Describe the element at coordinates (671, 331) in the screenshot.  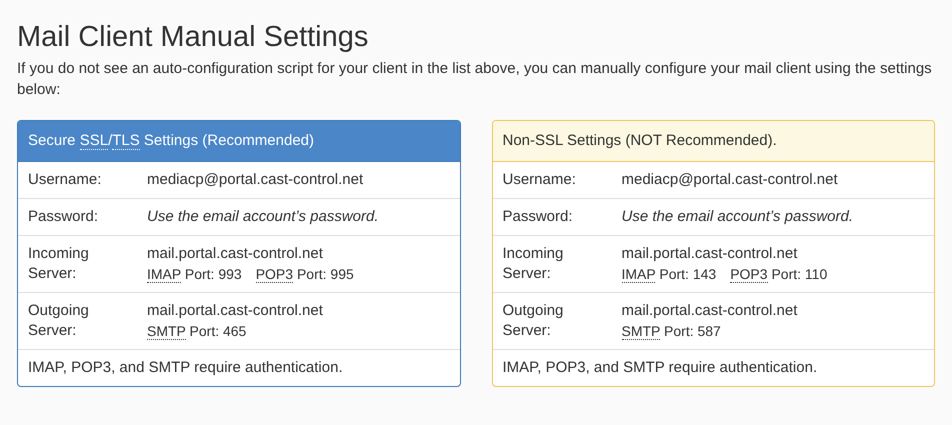
I see `port-label: SMTP Port: 587` at that location.